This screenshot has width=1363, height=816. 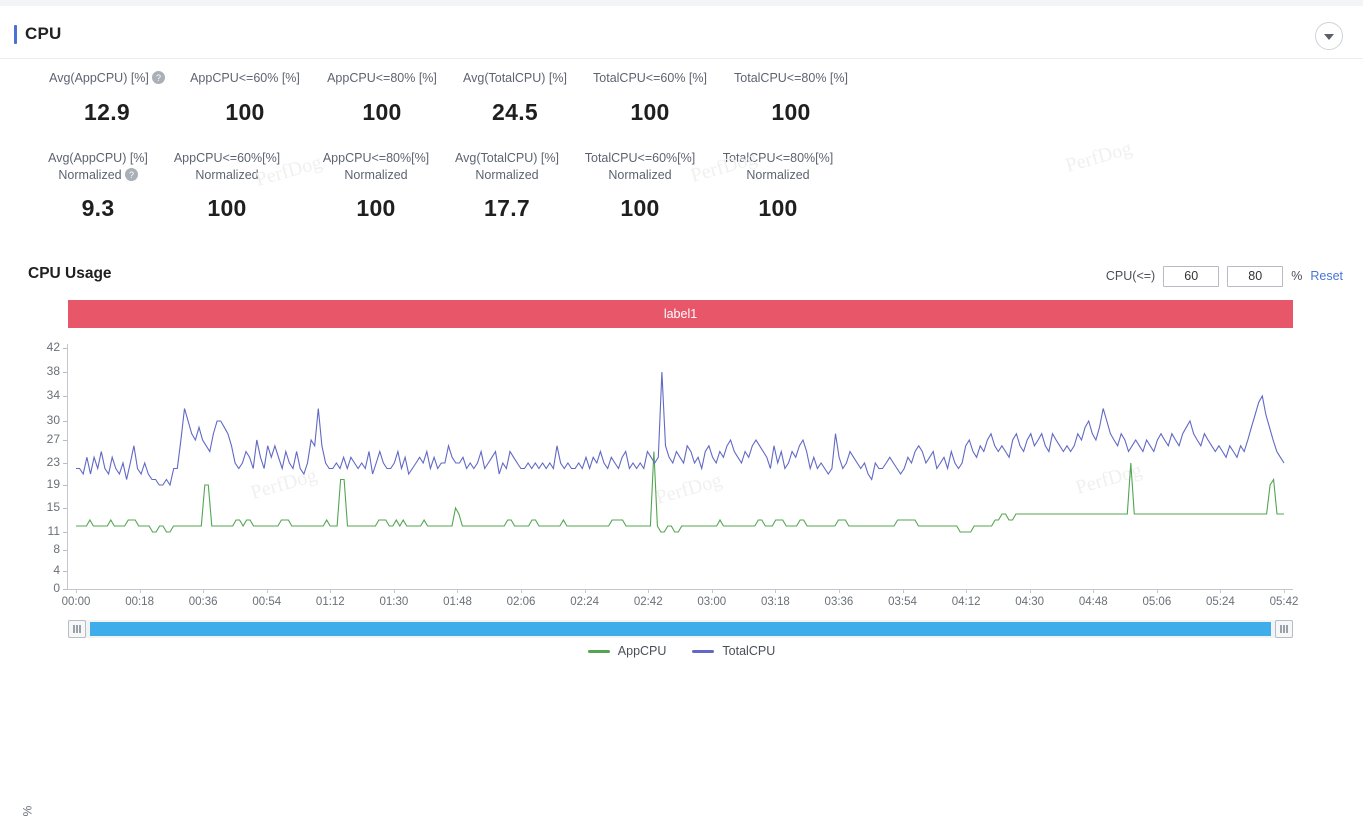 What do you see at coordinates (27, 810) in the screenshot?
I see `y-axis-unit-label: %` at bounding box center [27, 810].